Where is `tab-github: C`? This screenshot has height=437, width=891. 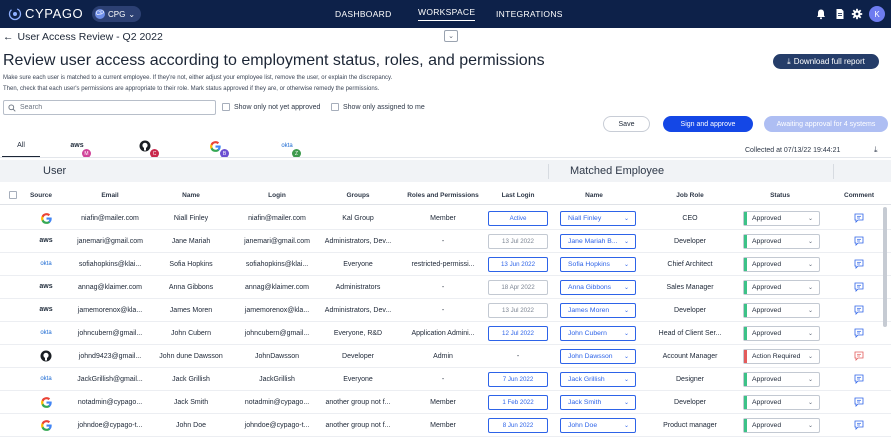 tab-github: C is located at coordinates (145, 146).